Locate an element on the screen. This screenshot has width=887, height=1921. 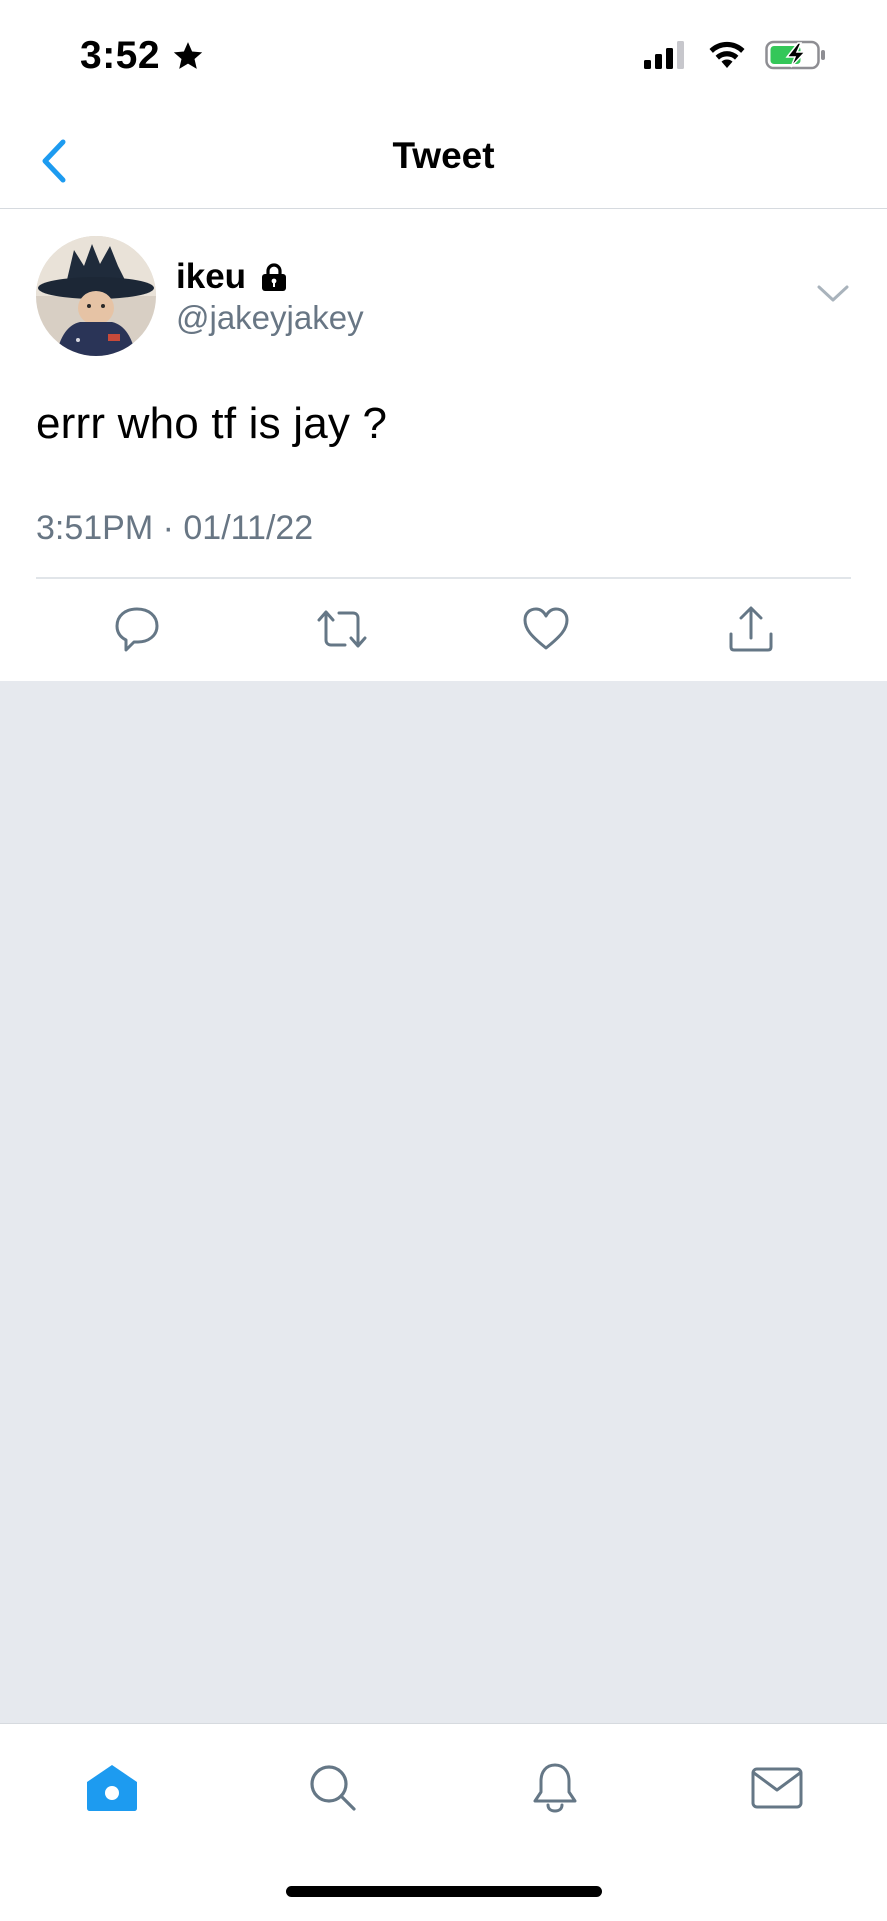
tab-messages is located at coordinates (777, 1788).